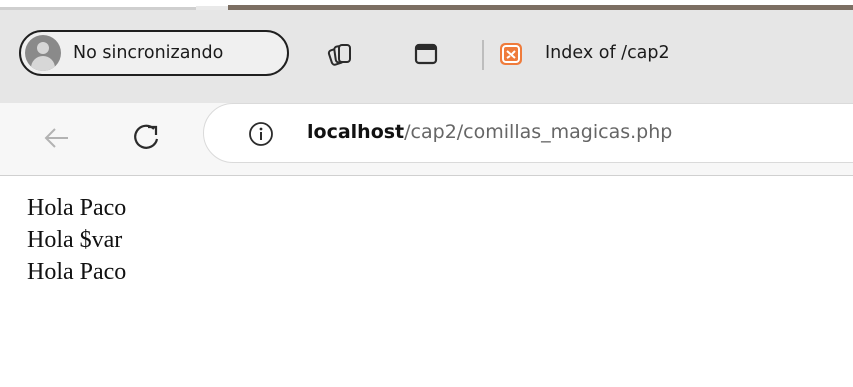 The image size is (853, 387). What do you see at coordinates (57, 138) in the screenshot?
I see `back-arrow-icon` at bounding box center [57, 138].